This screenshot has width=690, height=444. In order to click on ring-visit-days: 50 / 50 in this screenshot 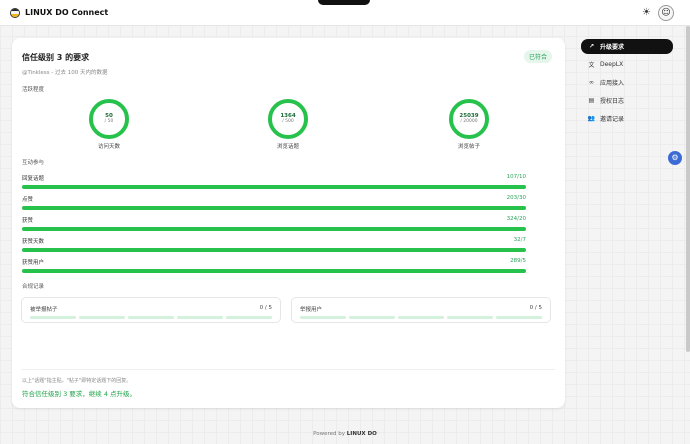, I will do `click(109, 119)`.